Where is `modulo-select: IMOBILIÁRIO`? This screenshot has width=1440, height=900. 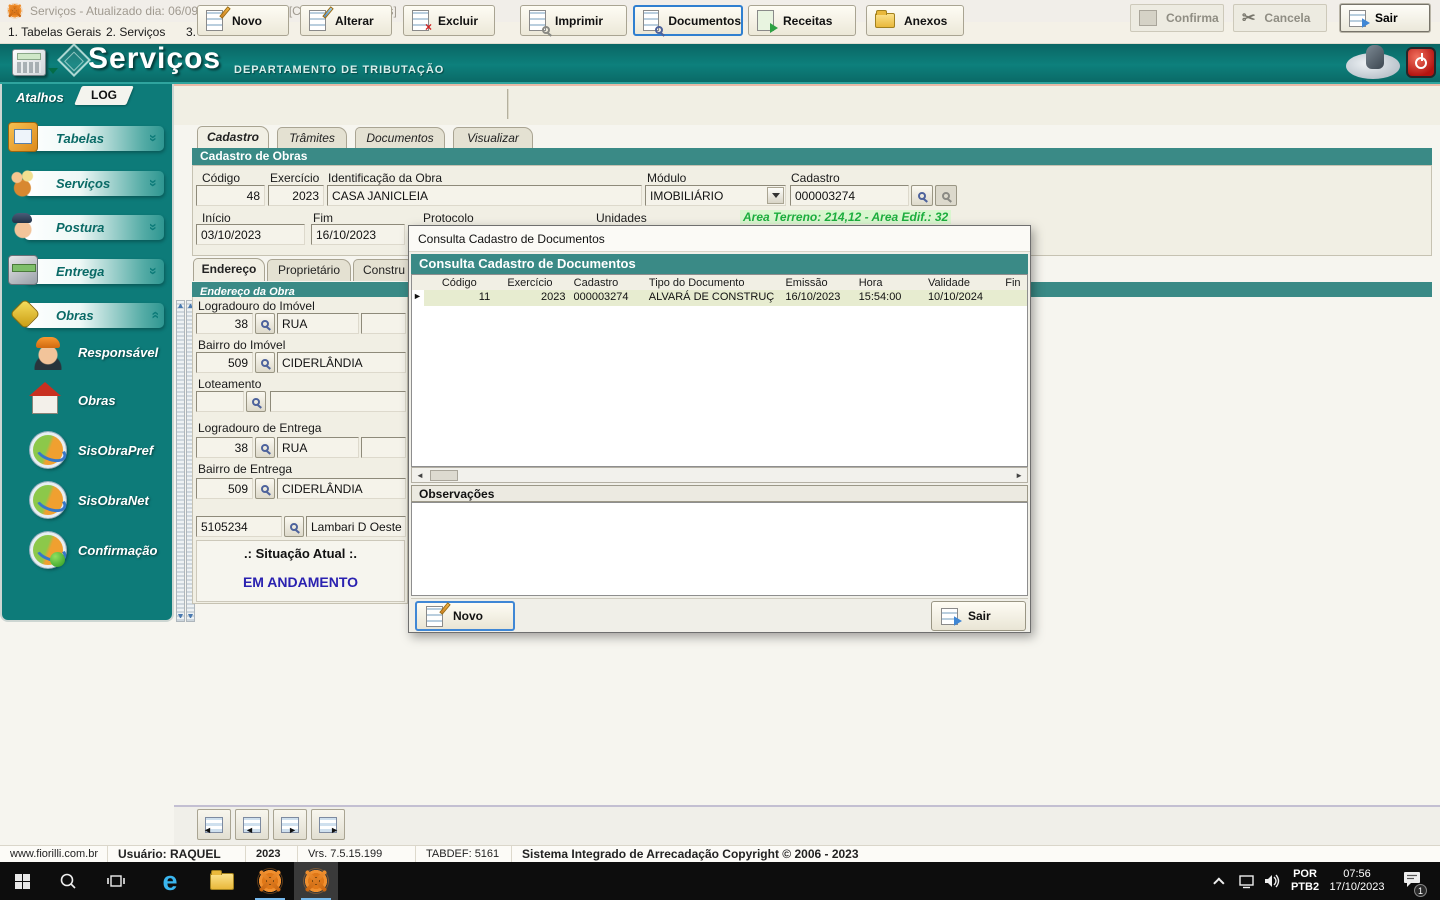 modulo-select: IMOBILIÁRIO is located at coordinates (715, 195).